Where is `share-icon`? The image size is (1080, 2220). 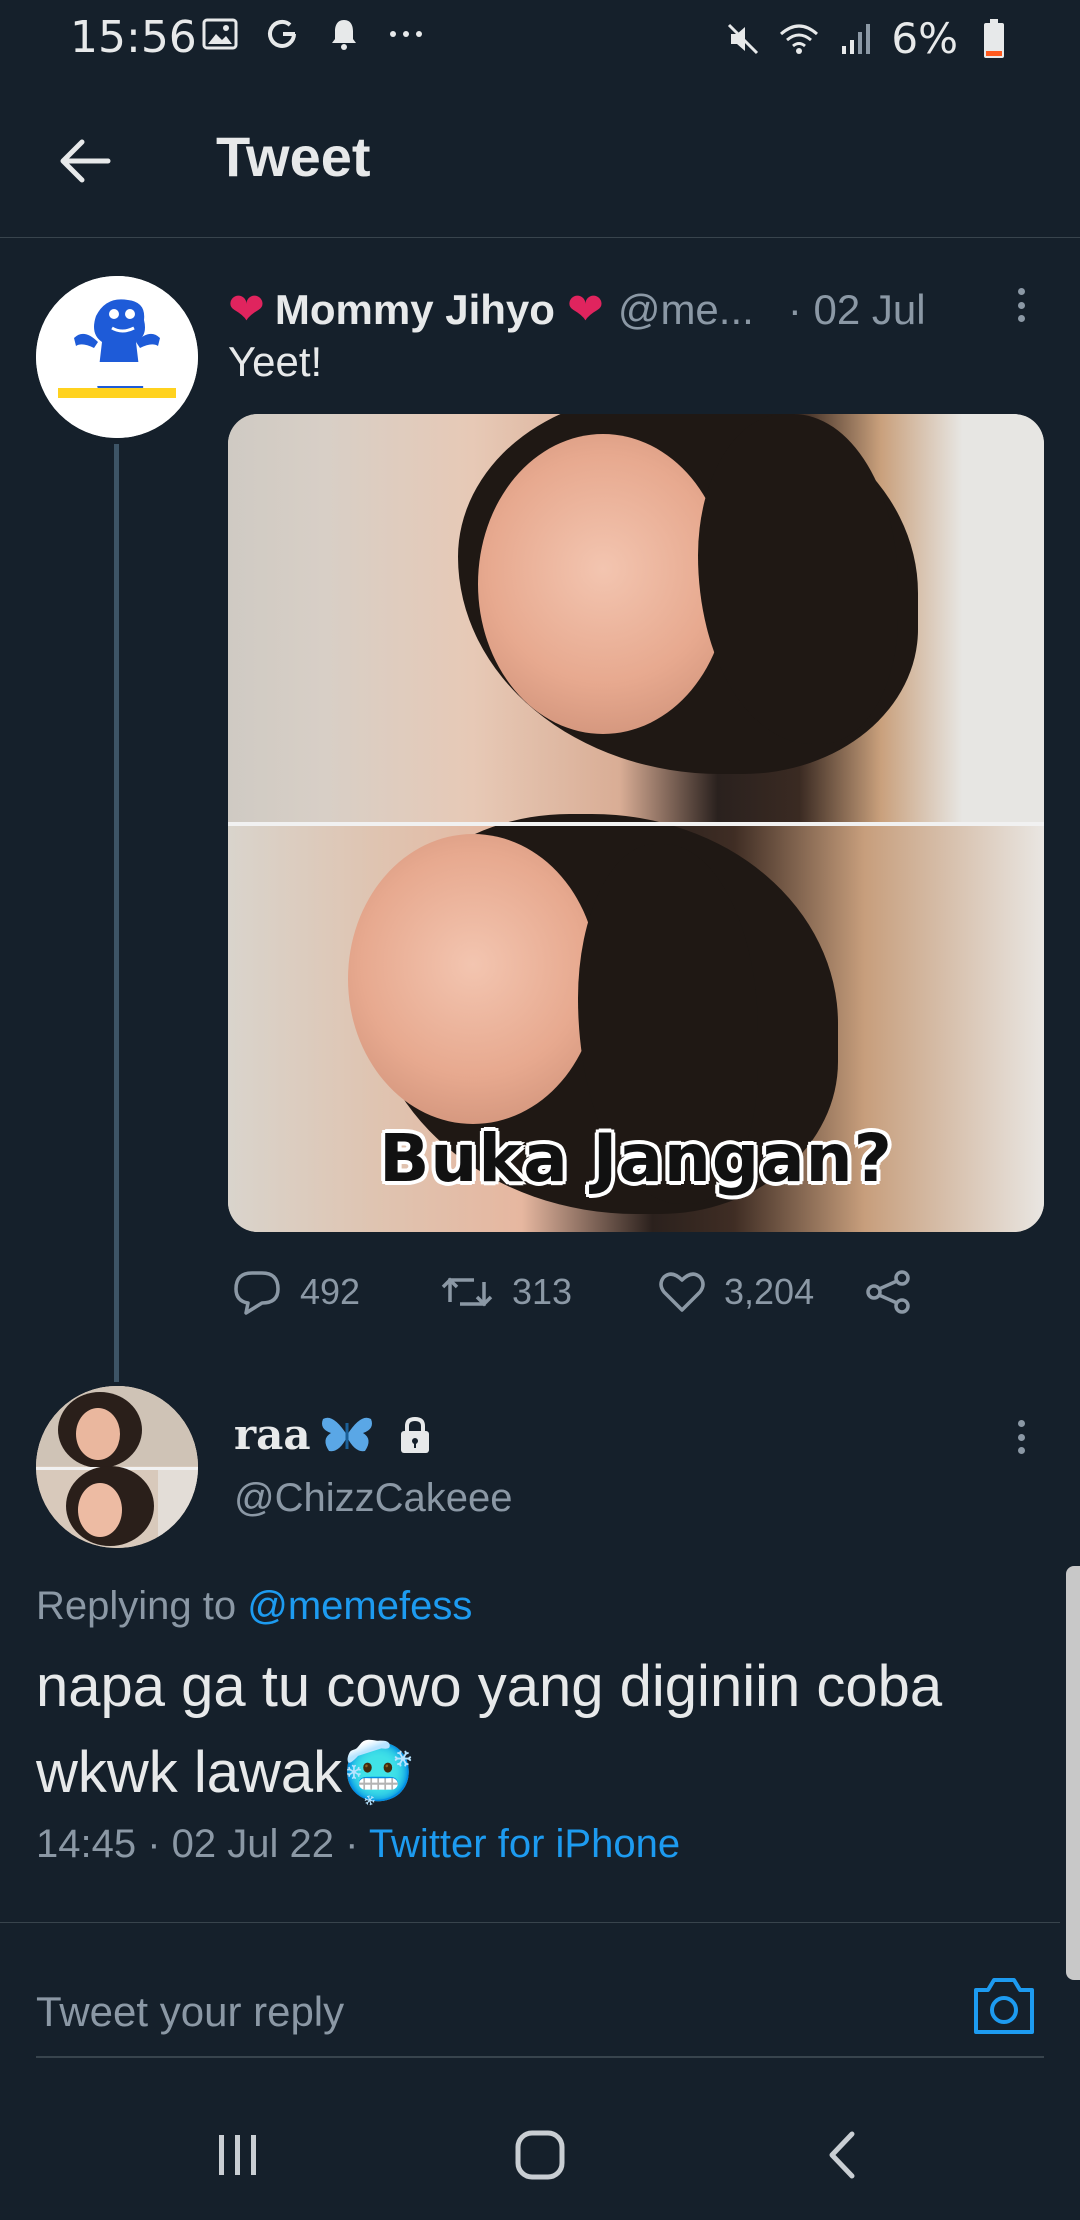
share-icon is located at coordinates (888, 1292).